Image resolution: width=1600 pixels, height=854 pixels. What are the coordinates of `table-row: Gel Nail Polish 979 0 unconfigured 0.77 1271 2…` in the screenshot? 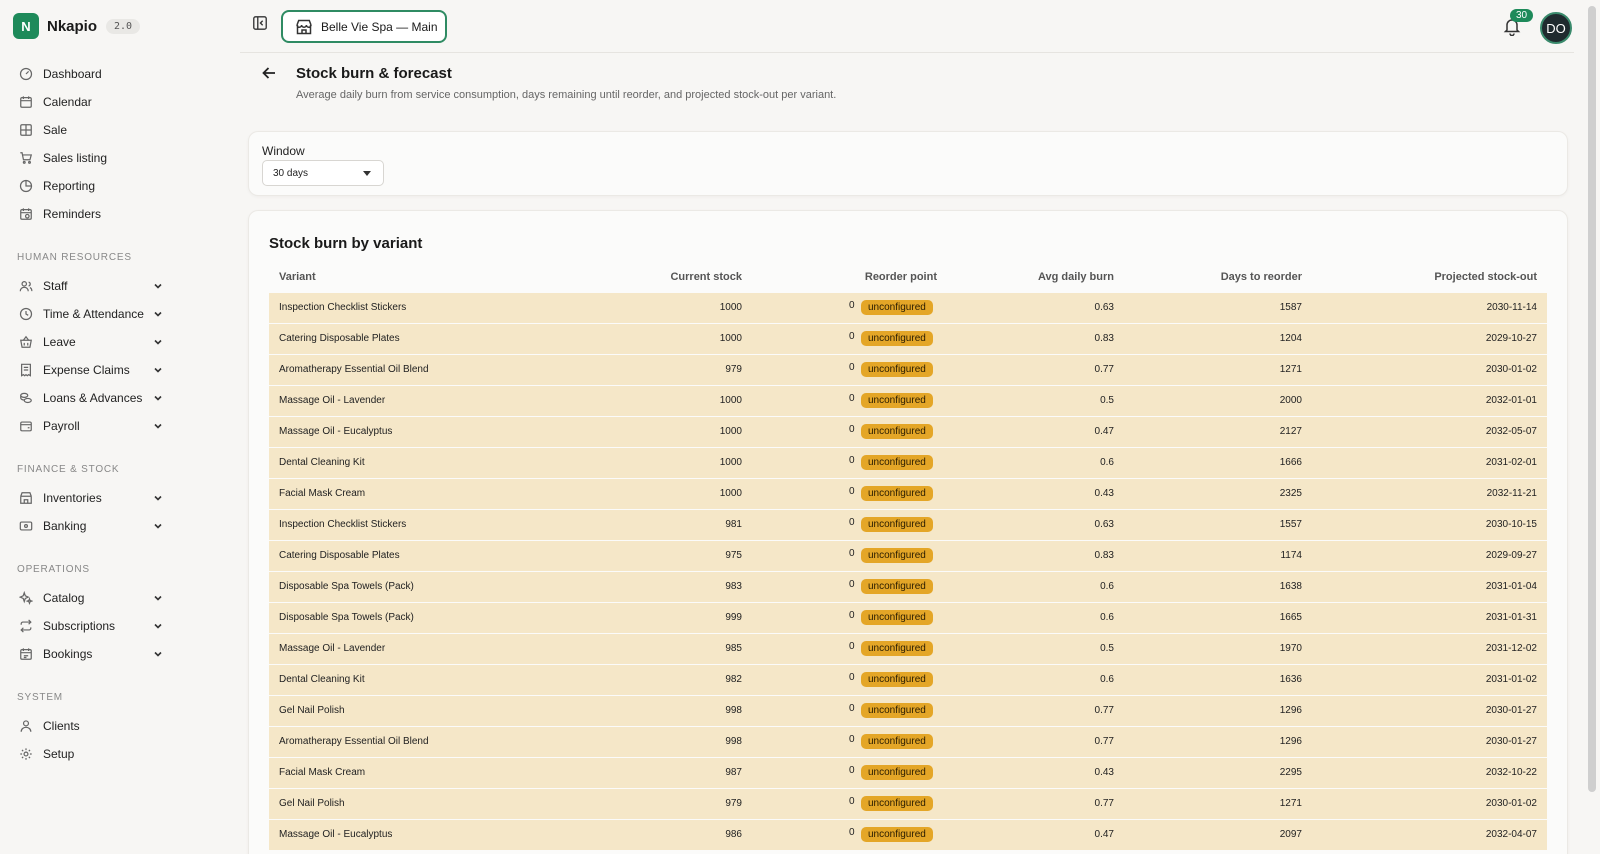 It's located at (908, 804).